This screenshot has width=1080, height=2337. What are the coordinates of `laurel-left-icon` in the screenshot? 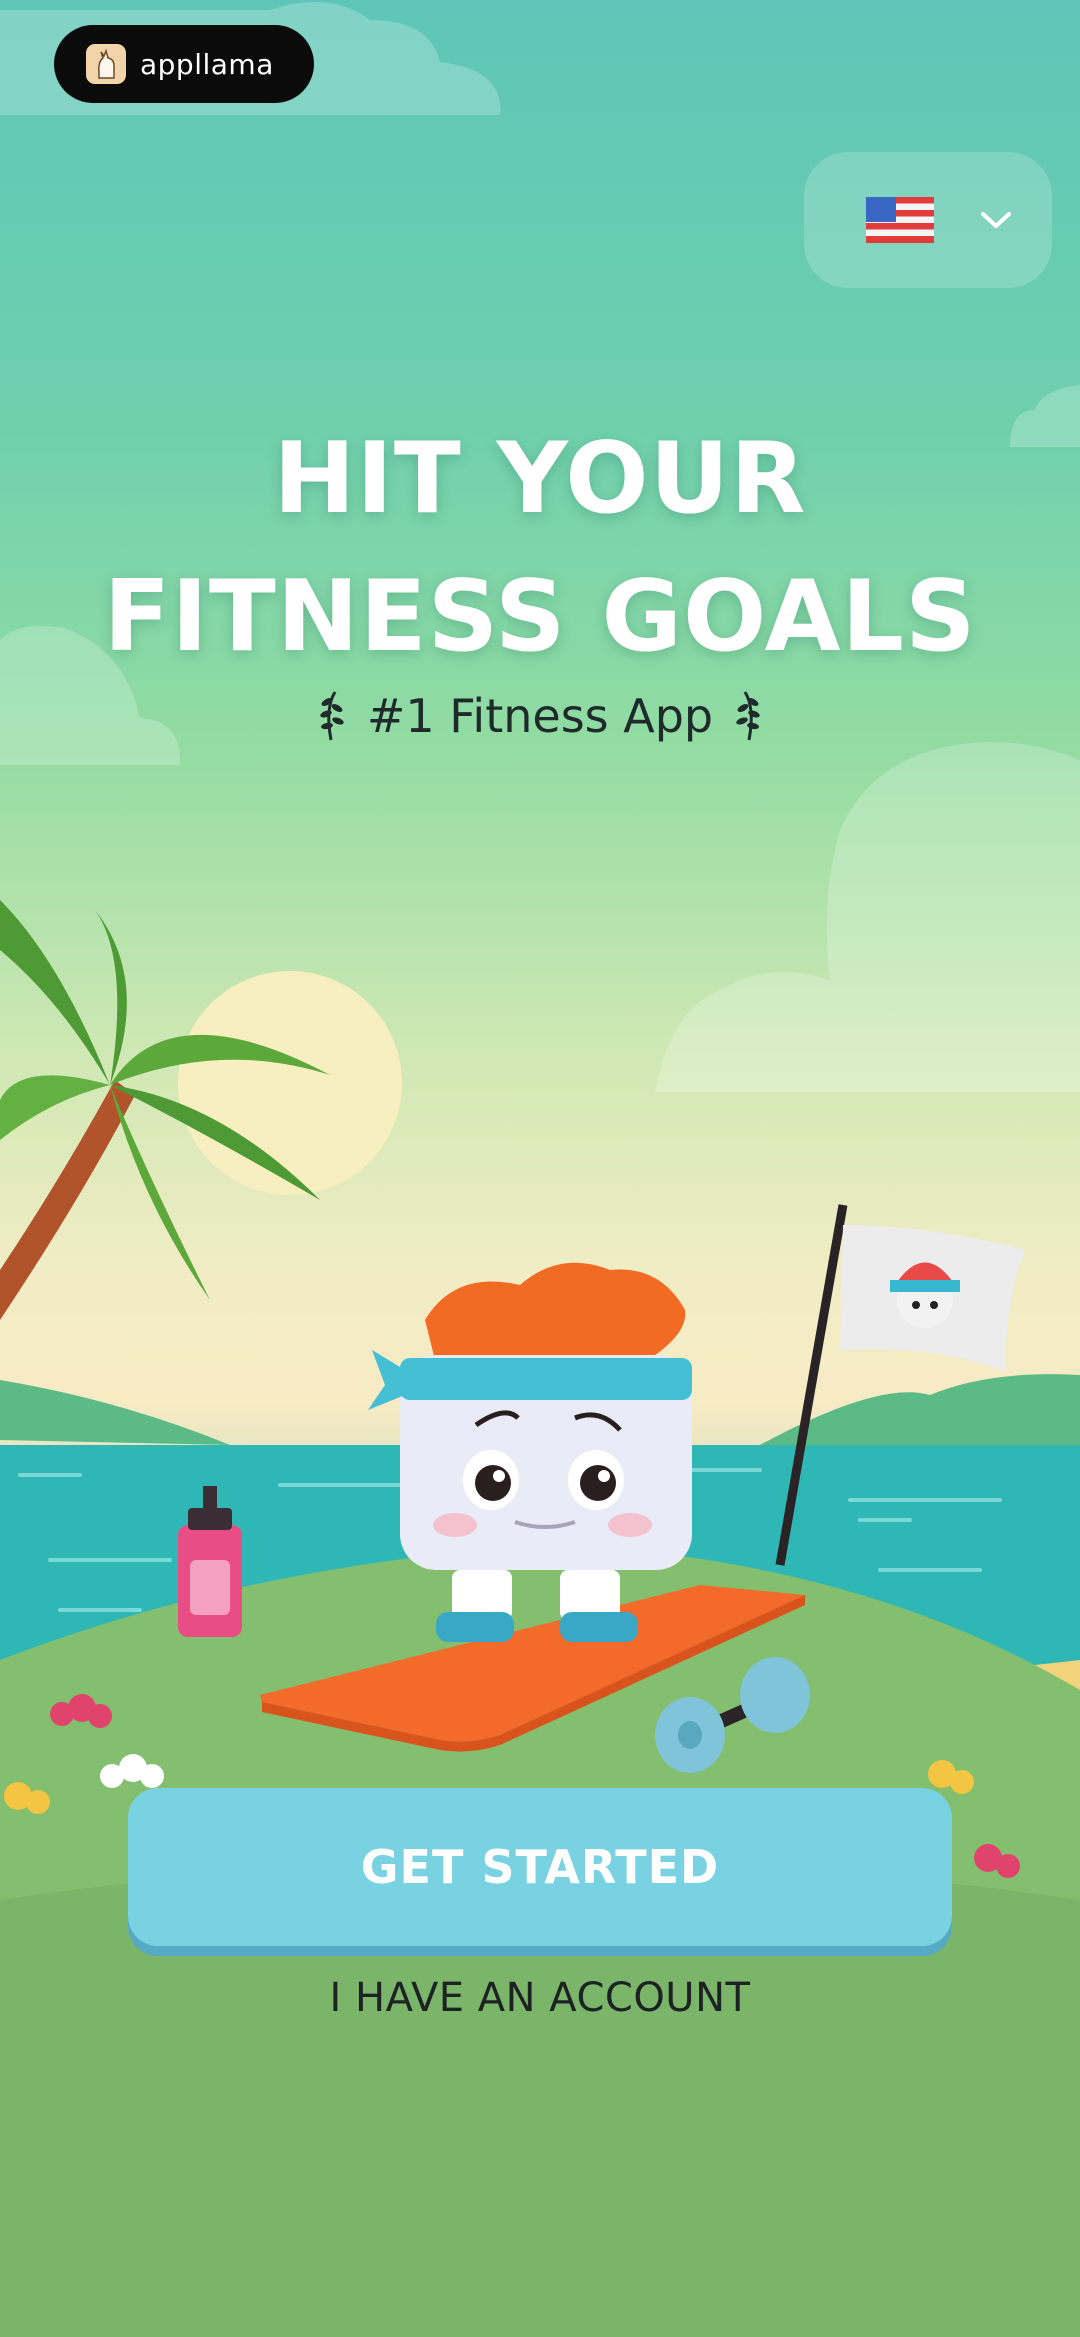 It's located at (332, 716).